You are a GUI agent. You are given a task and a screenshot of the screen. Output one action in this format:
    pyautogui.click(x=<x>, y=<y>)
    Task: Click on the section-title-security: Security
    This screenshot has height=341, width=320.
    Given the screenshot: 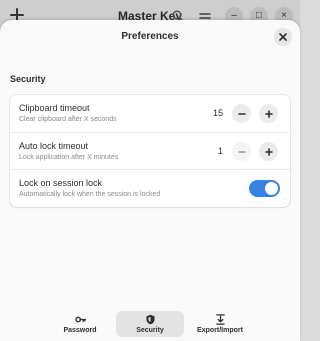 What is the action you would take?
    pyautogui.click(x=28, y=79)
    